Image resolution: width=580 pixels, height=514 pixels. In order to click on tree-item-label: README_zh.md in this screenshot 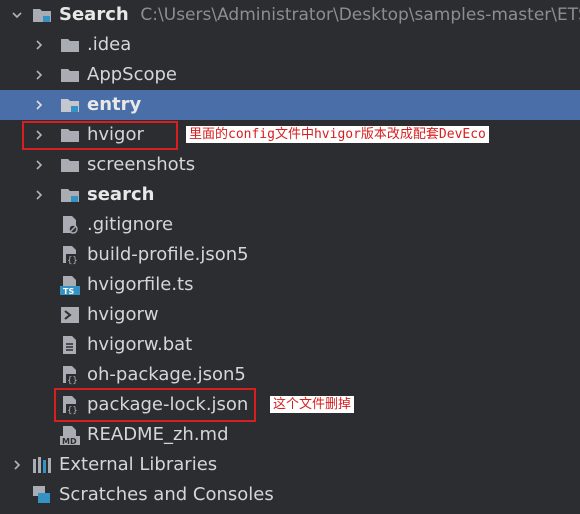, I will do `click(158, 434)`.